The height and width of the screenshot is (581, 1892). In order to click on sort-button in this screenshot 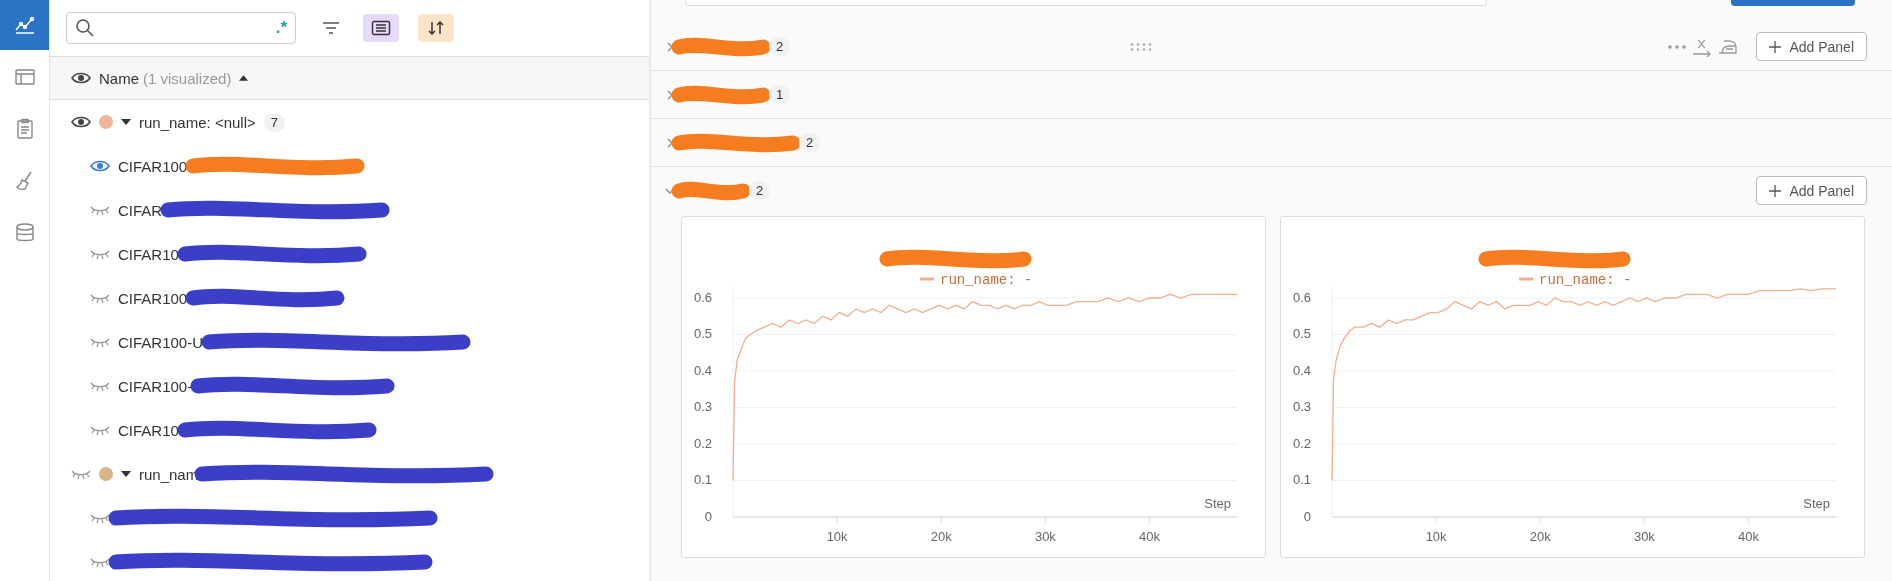, I will do `click(436, 28)`.